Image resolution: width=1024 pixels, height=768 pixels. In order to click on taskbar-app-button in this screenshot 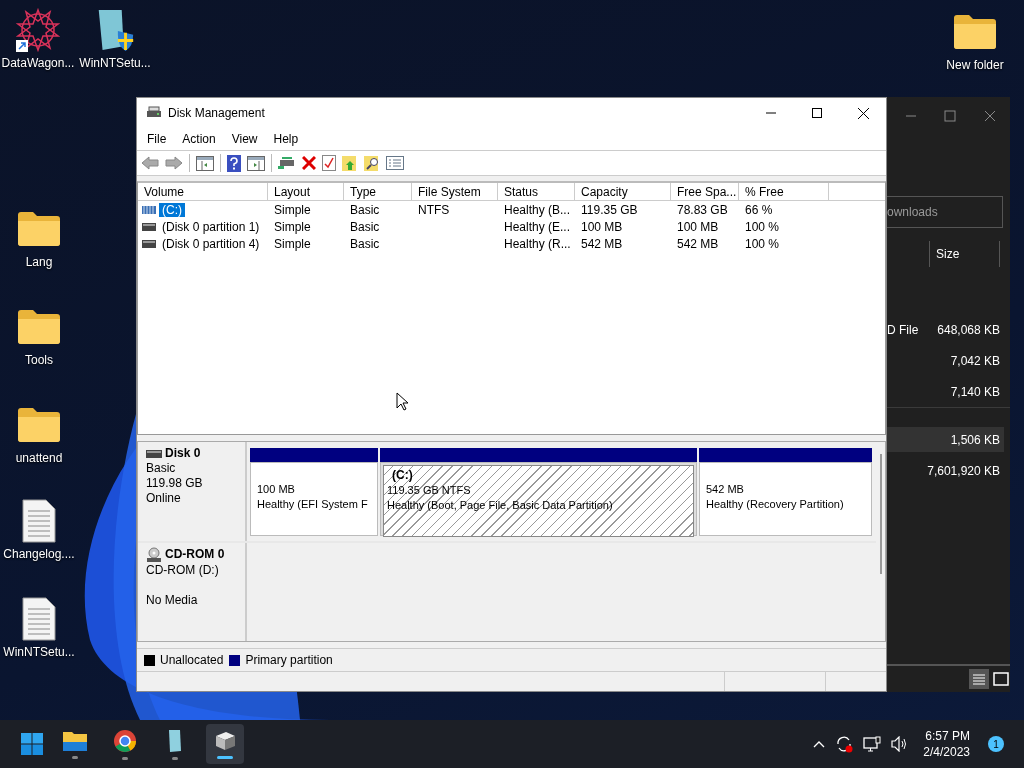, I will do `click(225, 744)`.